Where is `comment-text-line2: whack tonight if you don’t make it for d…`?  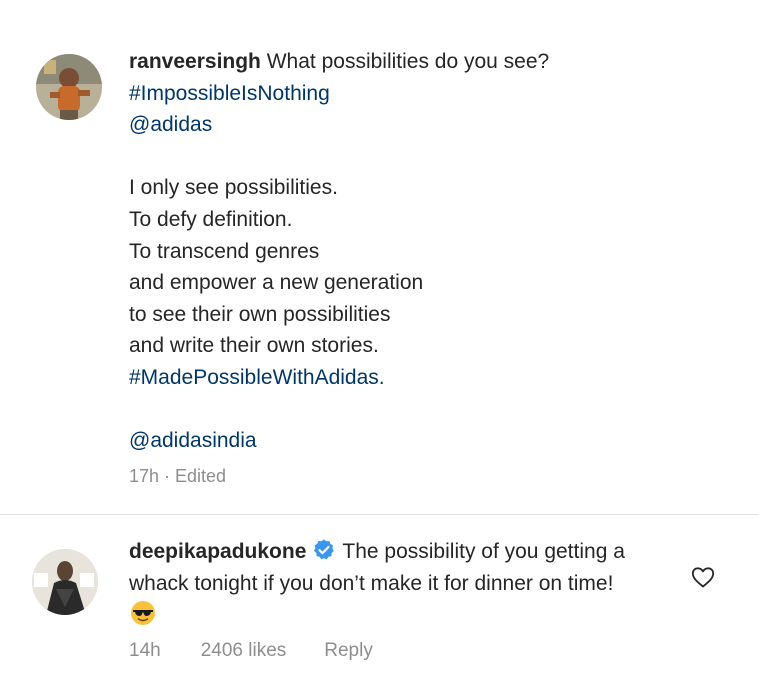 comment-text-line2: whack tonight if you don’t make it for d… is located at coordinates (371, 583).